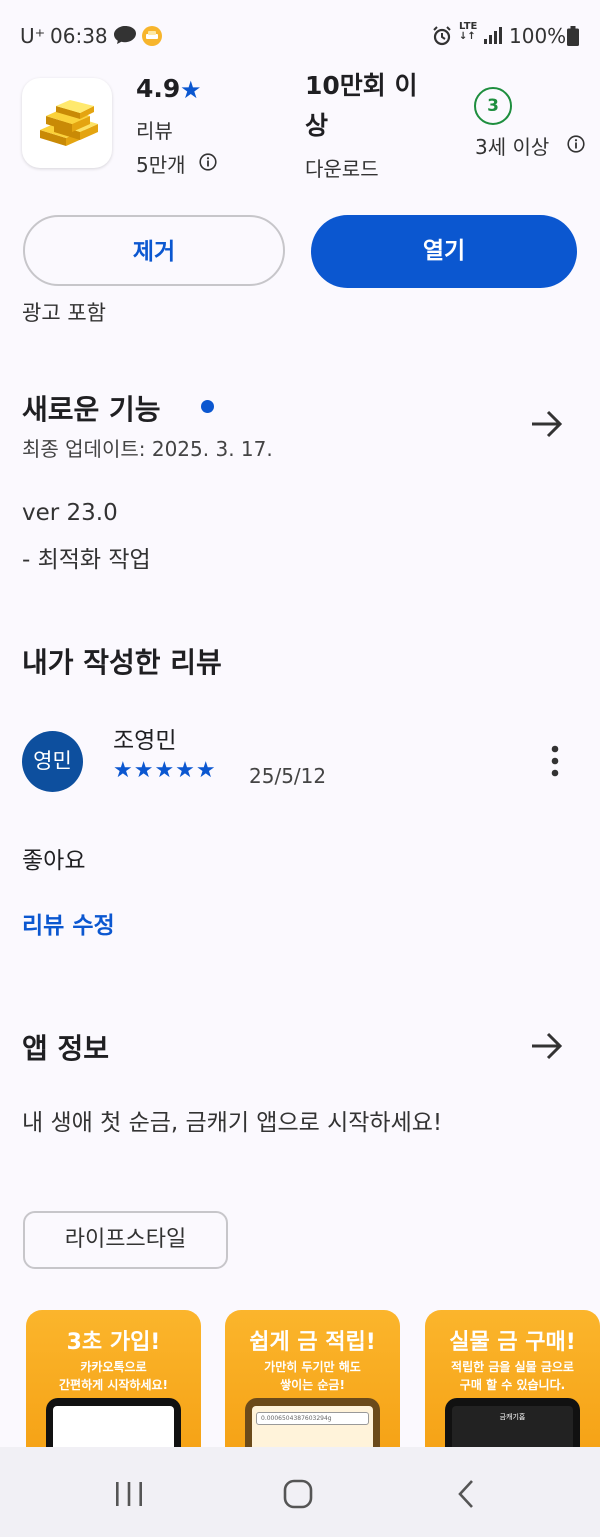 The height and width of the screenshot is (1537, 600). I want to click on category-chip: 라이프스타일, so click(125, 1240).